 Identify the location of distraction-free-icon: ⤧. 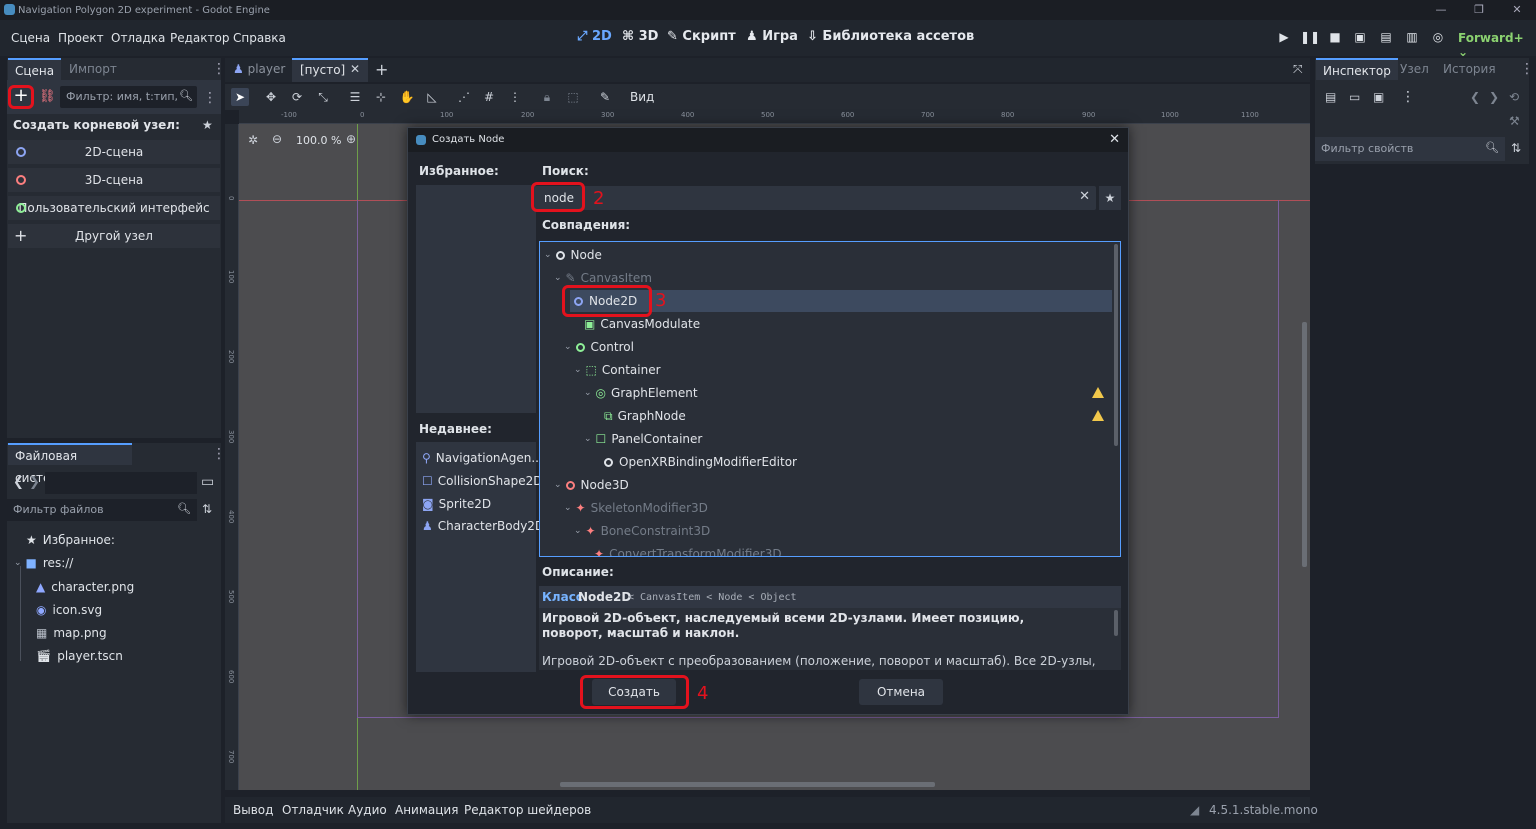
(1298, 69).